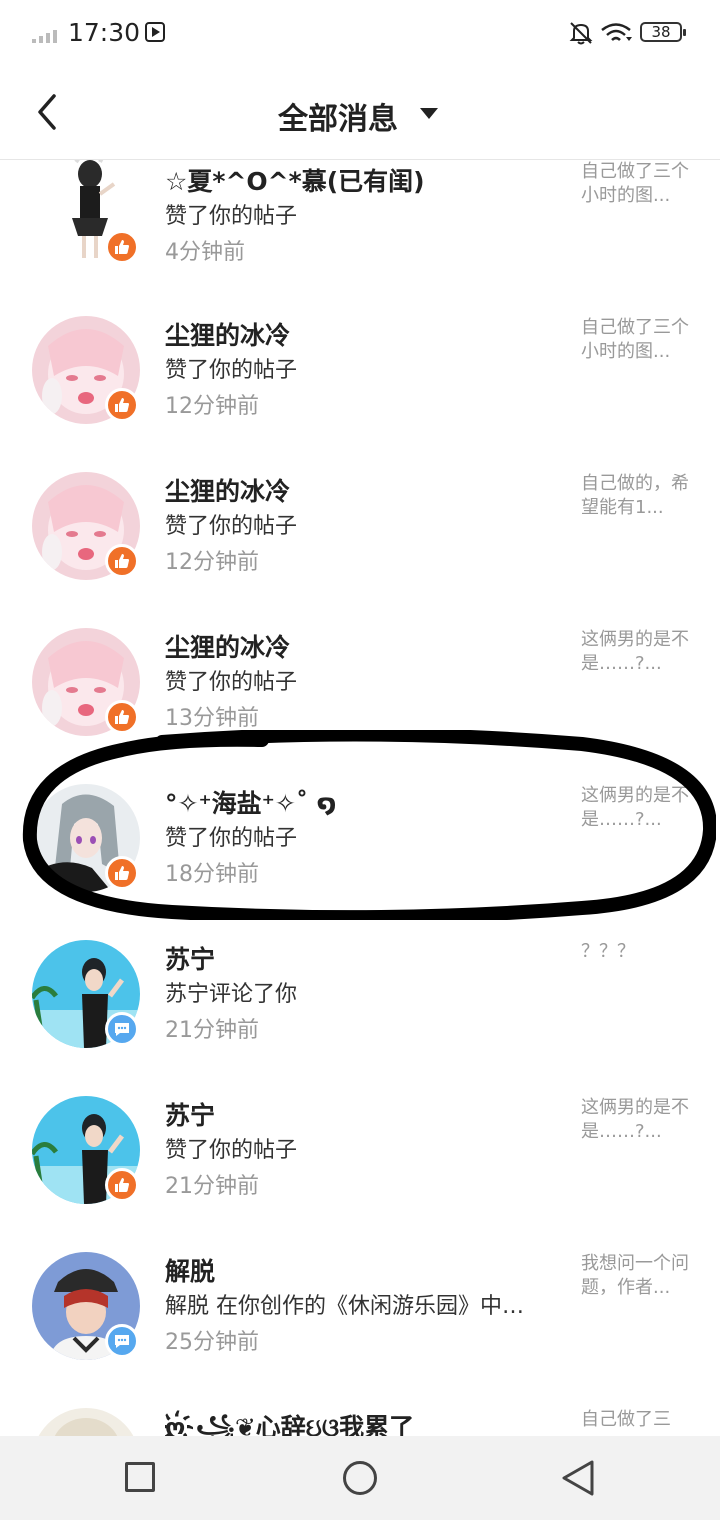 The width and height of the screenshot is (720, 1520). Describe the element at coordinates (231, 994) in the screenshot. I see `message-action: 苏宁评论了你` at that location.